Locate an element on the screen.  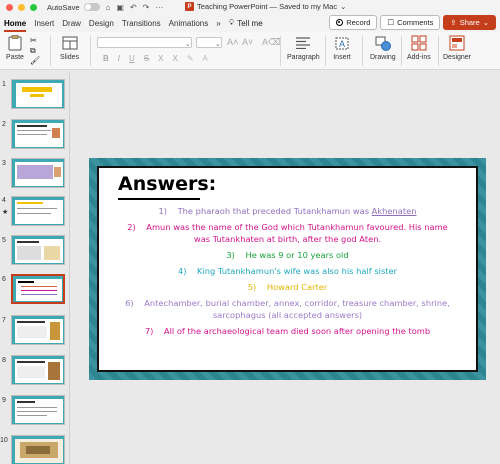
answer-number: 4) is located at coordinates (182, 271).